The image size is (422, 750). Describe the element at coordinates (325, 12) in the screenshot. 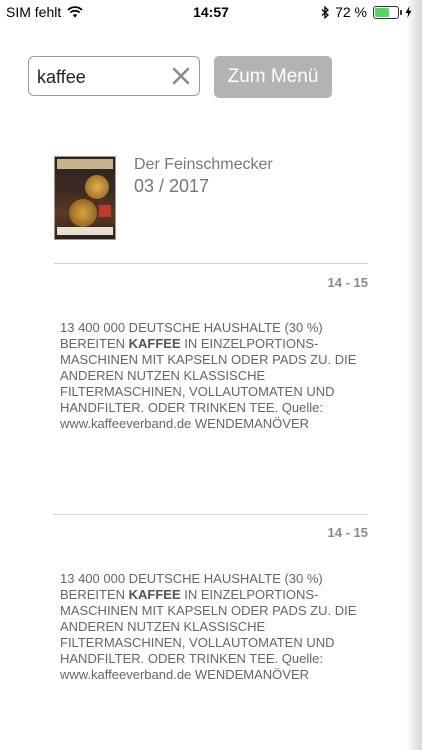

I see `bluetooth-icon` at that location.